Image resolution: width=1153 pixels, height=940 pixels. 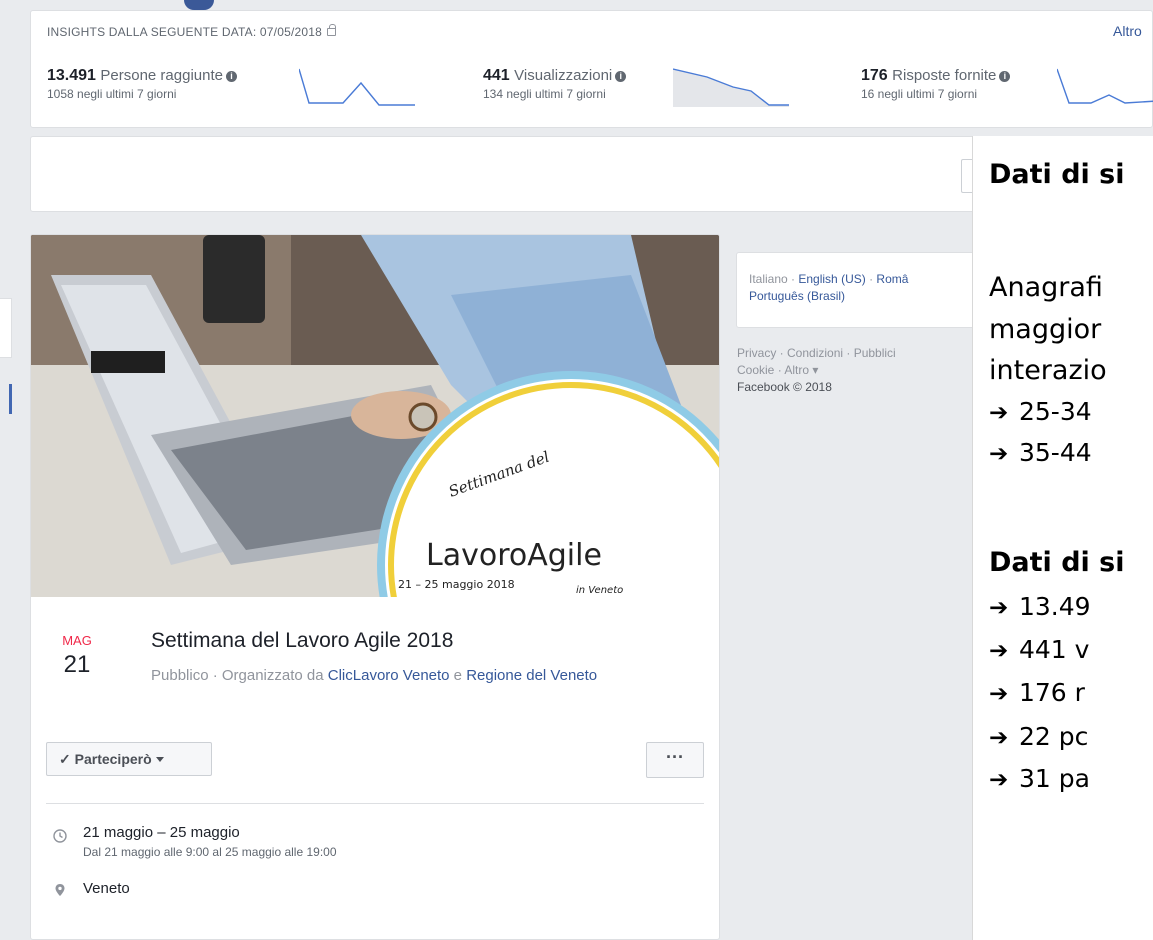 I want to click on chevron-down-icon, so click(x=159, y=759).